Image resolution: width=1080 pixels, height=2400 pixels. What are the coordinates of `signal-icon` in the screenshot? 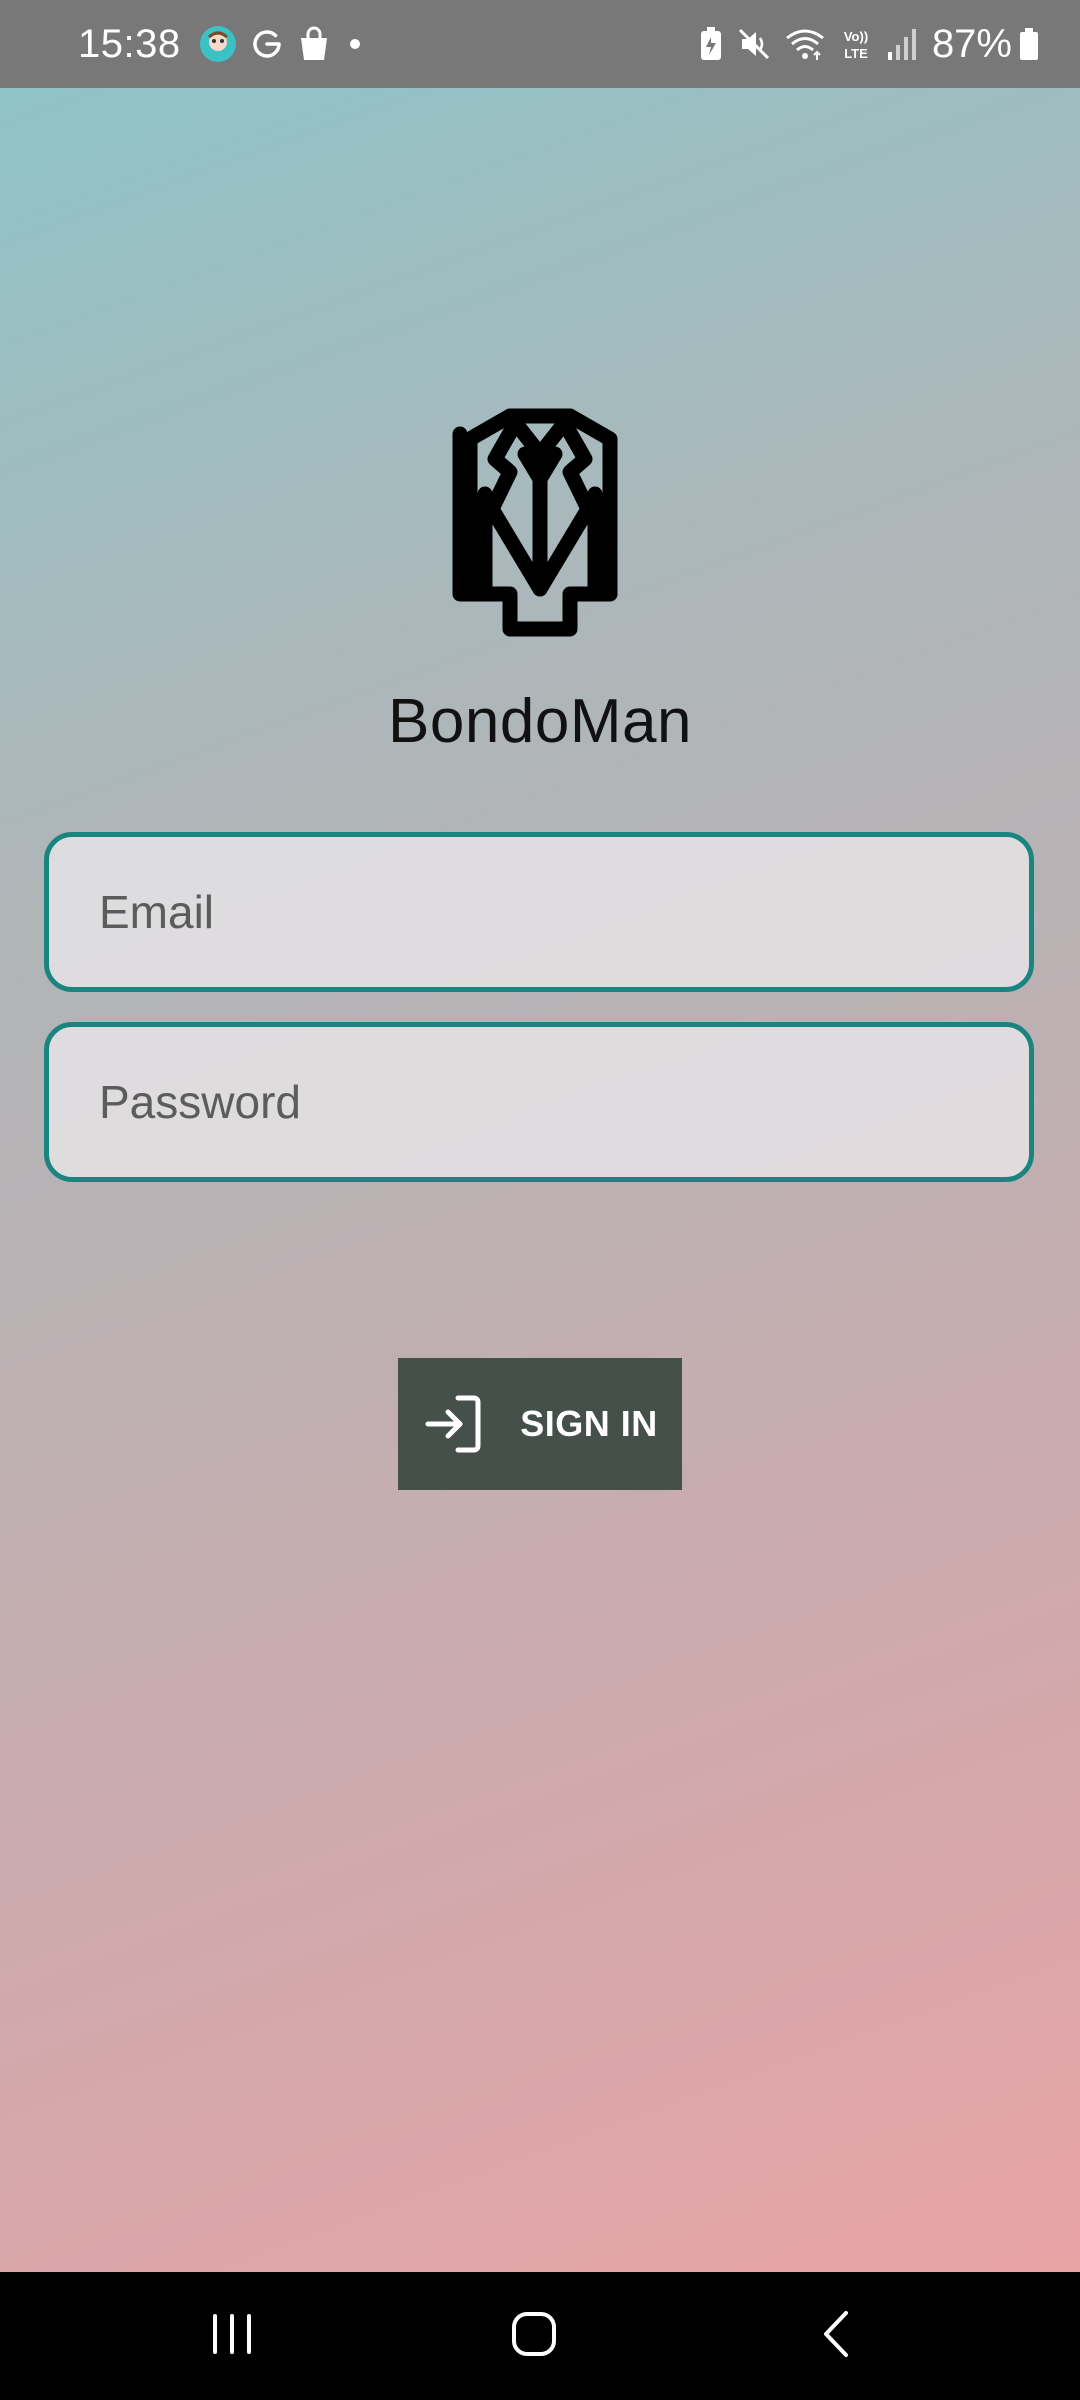 It's located at (902, 44).